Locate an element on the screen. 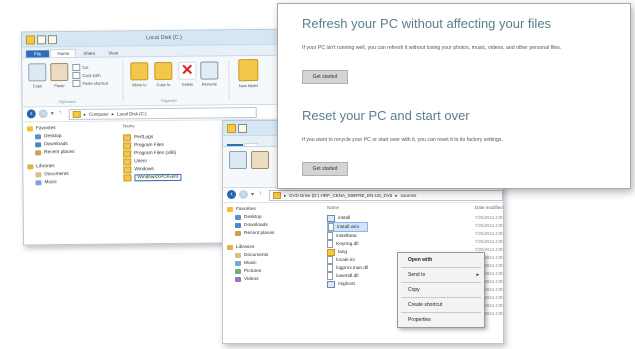  new-folder-button: New folder is located at coordinates (248, 73).